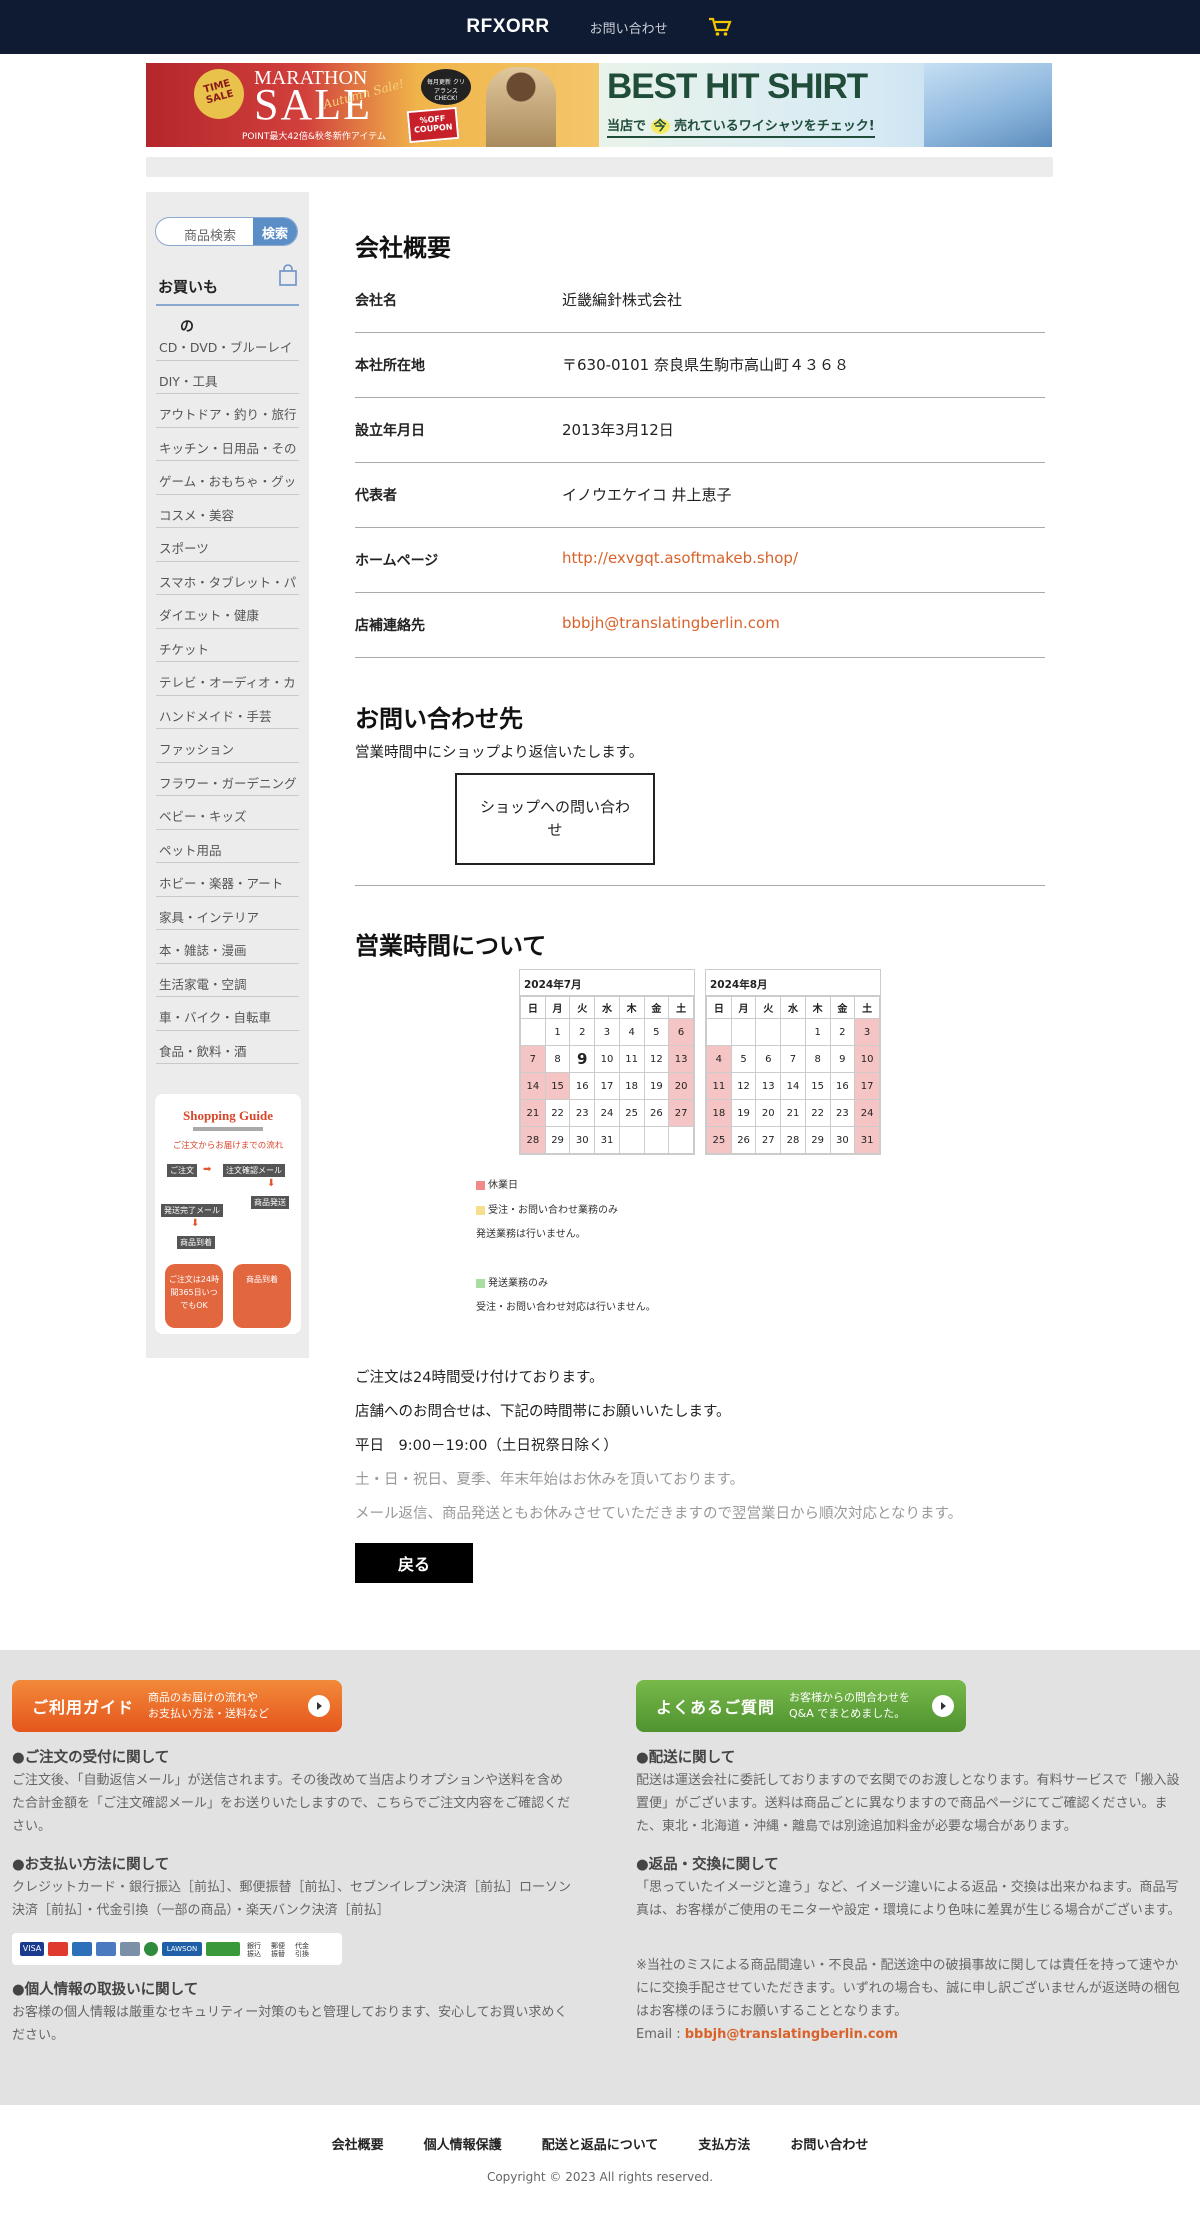  I want to click on footer-nav-link: お問い合わせ, so click(829, 2143).